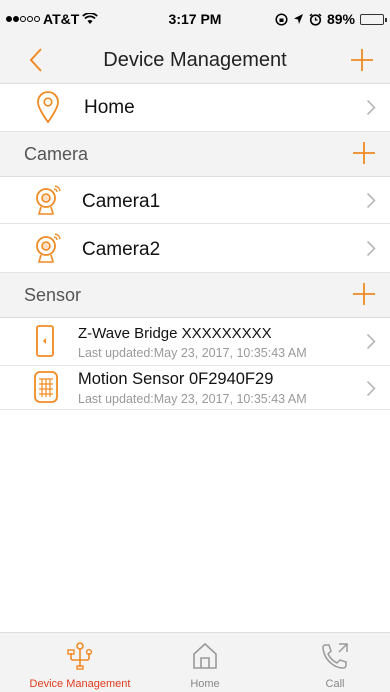 The height and width of the screenshot is (692, 390). What do you see at coordinates (121, 201) in the screenshot?
I see `camera-label: Camera1` at bounding box center [121, 201].